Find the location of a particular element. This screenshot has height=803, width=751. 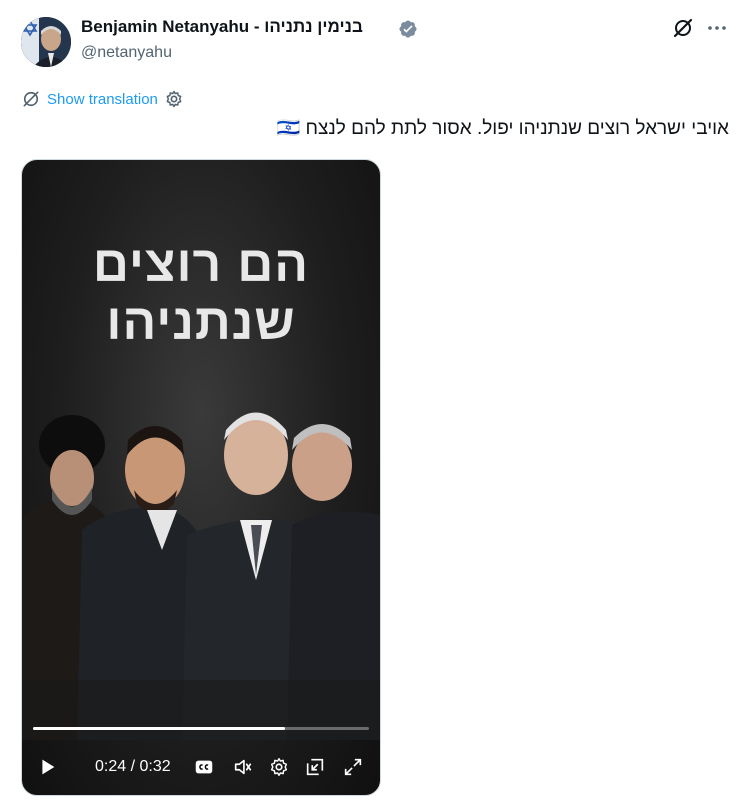

video-overlay-title-line2: שנתניהו is located at coordinates (201, 322).